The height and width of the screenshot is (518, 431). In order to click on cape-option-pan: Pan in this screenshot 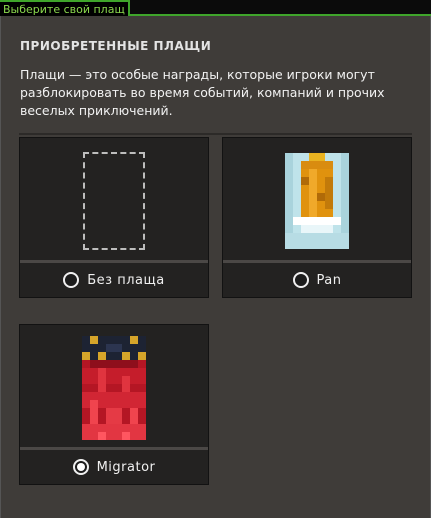, I will do `click(317, 217)`.